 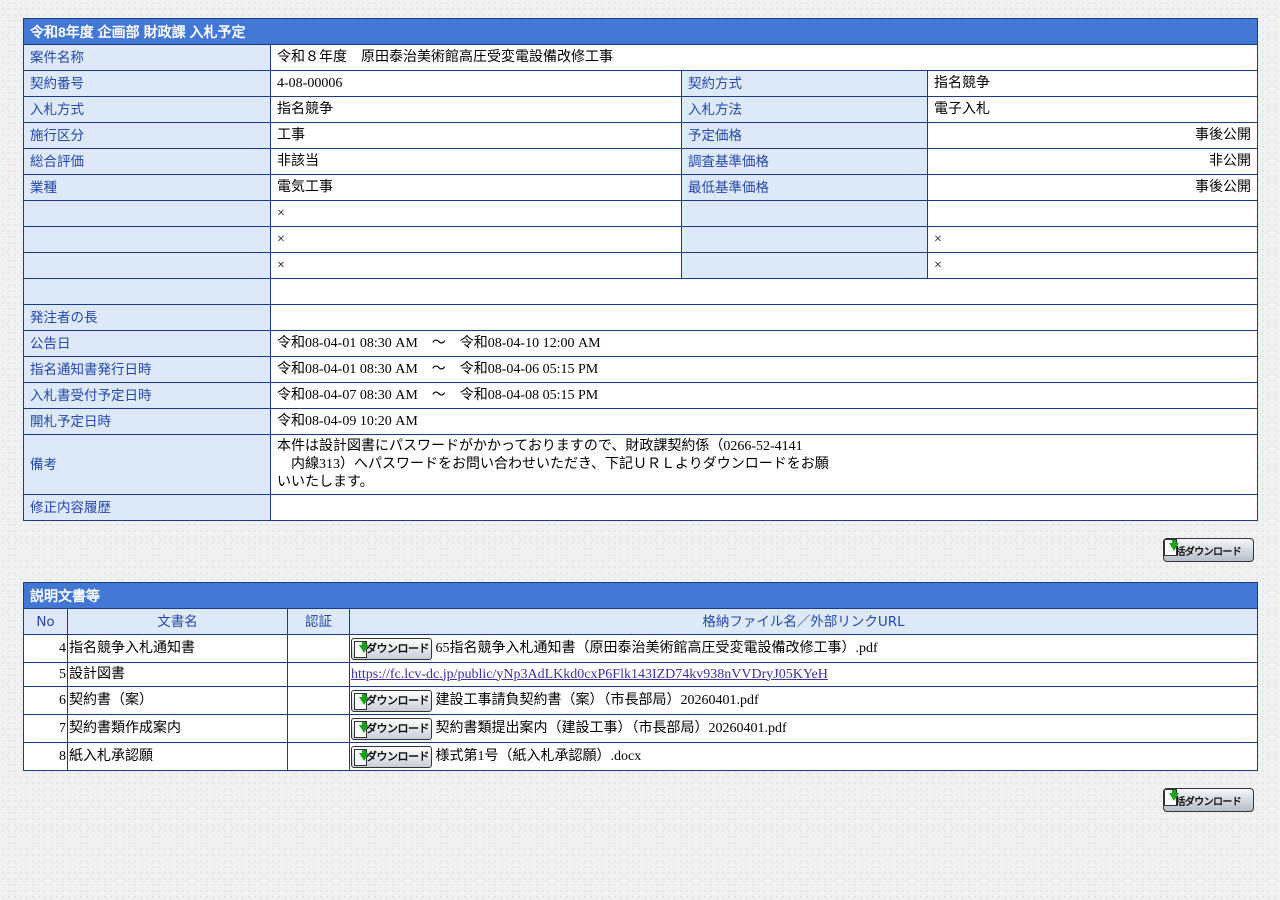 What do you see at coordinates (476, 135) in the screenshot?
I see `value-construction-class: 工事` at bounding box center [476, 135].